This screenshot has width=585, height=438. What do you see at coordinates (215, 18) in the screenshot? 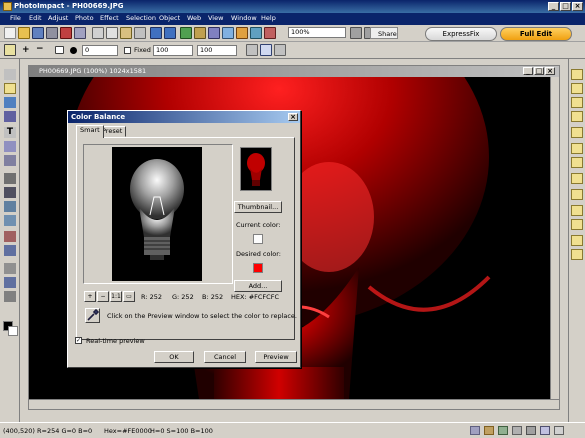
I see `menu-view: View` at bounding box center [215, 18].